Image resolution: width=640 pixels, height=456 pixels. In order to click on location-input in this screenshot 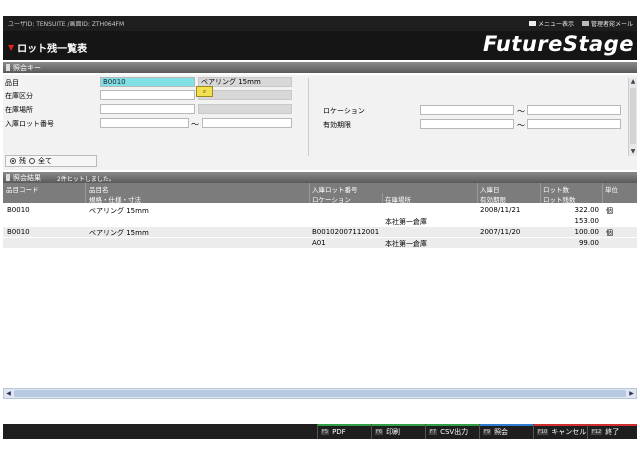, I will do `click(147, 109)`.